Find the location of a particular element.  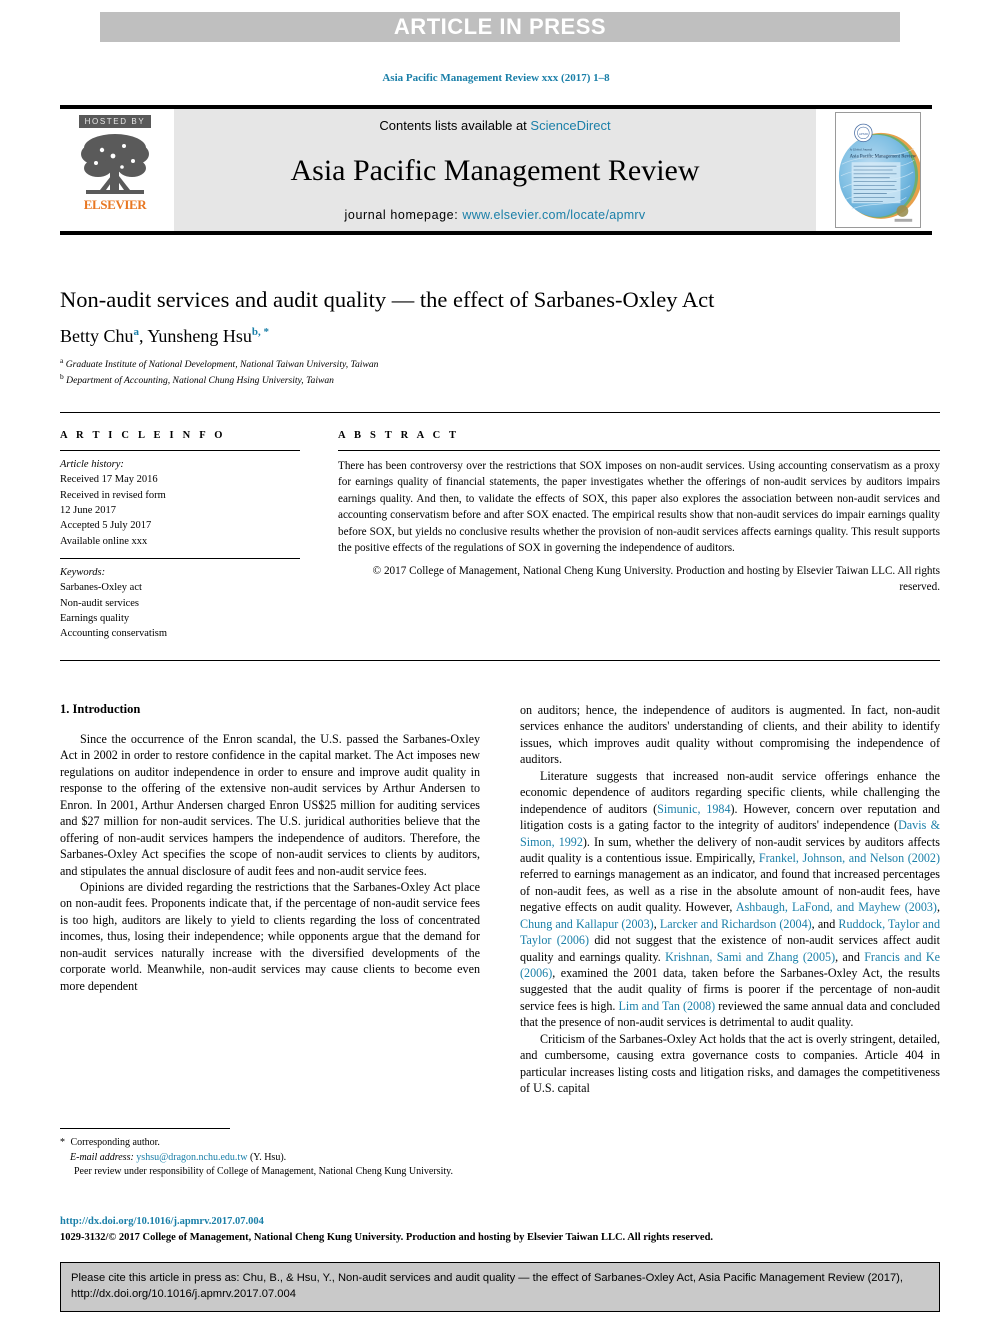

svg-text: APMR is located at coordinates (864, 134).